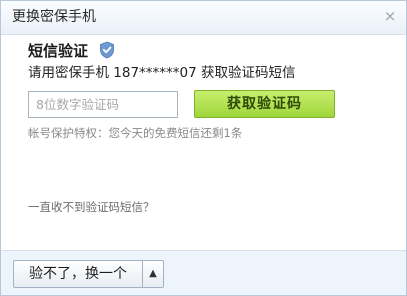 This screenshot has width=407, height=296. Describe the element at coordinates (58, 51) in the screenshot. I see `section-heading: 短信验证` at that location.